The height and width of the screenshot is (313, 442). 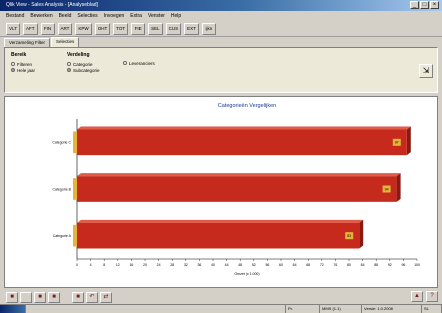 I want to click on x-tick-label: 4, so click(x=91, y=265).